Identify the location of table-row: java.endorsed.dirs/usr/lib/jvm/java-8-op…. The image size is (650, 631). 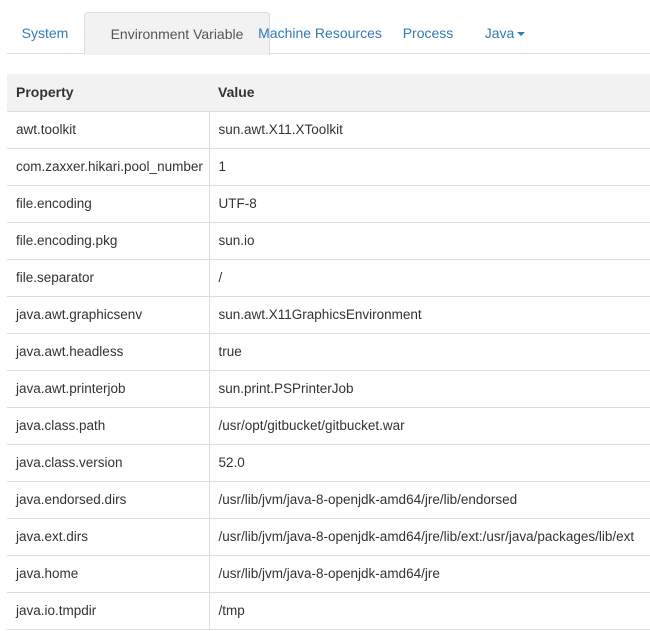
(328, 500).